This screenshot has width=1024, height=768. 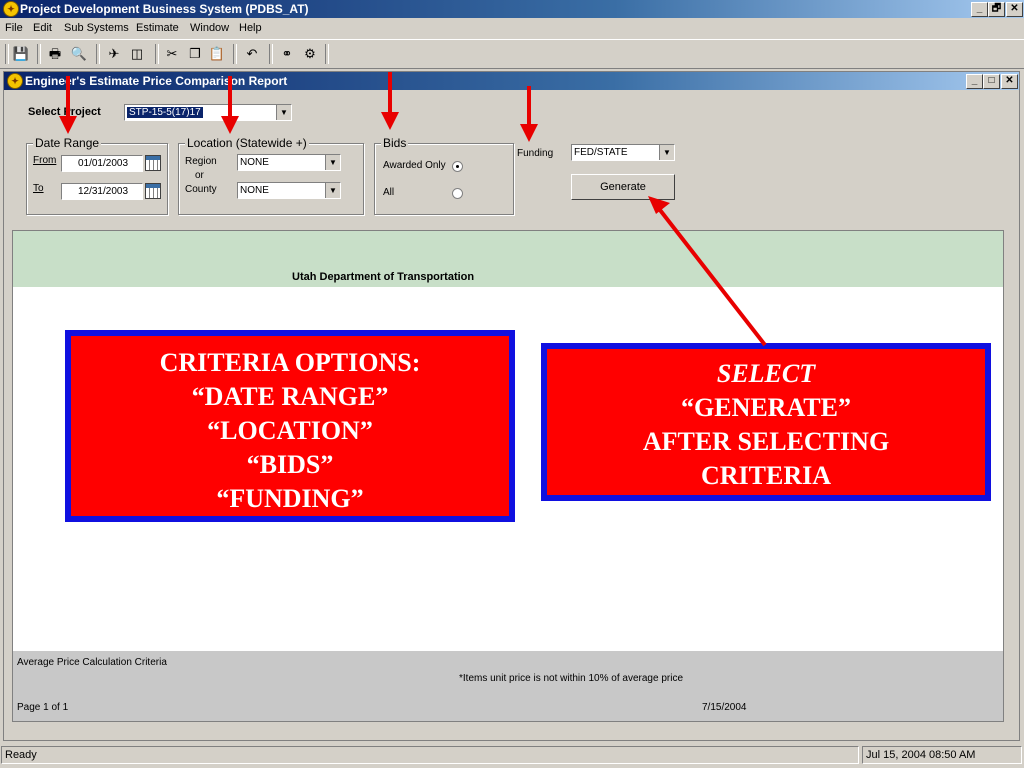 What do you see at coordinates (529, 114) in the screenshot?
I see `arrow-funding` at bounding box center [529, 114].